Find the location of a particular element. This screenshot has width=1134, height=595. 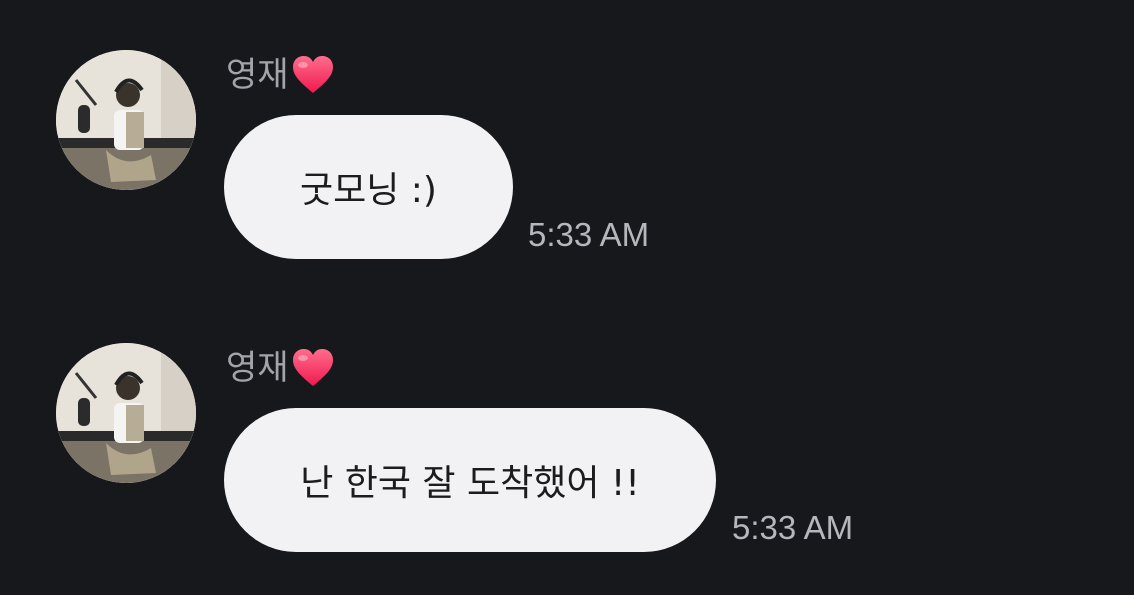

message-text: 굿모닝 :) is located at coordinates (368, 190).